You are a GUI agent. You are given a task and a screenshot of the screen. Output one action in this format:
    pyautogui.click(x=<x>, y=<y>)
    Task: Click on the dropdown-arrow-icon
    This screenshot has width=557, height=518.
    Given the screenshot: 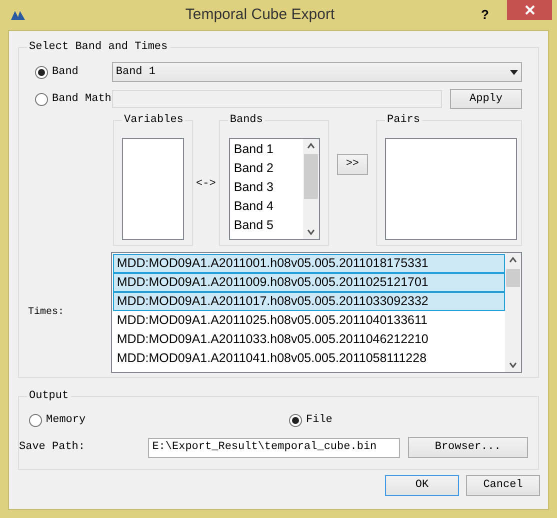 What is the action you would take?
    pyautogui.click(x=514, y=72)
    